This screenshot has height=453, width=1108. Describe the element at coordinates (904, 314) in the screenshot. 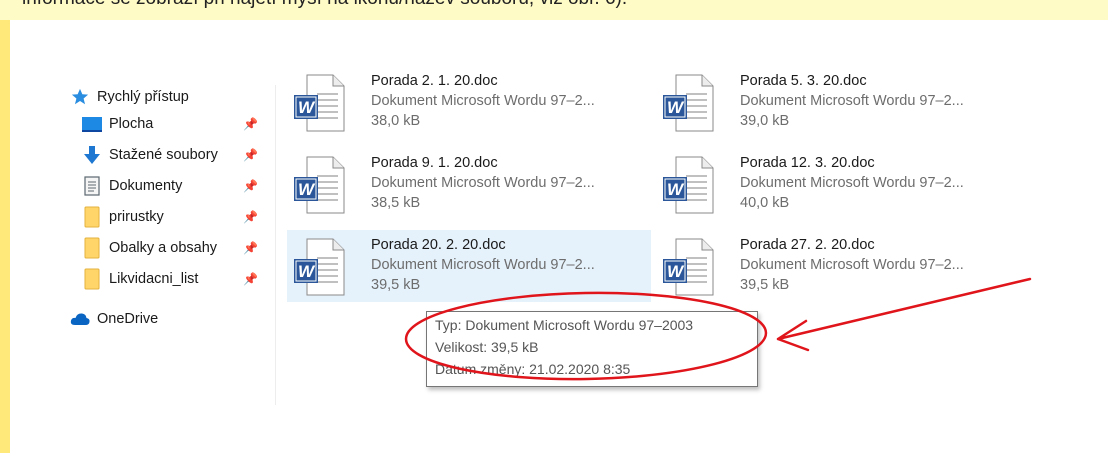

I see `annotation-arrow` at that location.